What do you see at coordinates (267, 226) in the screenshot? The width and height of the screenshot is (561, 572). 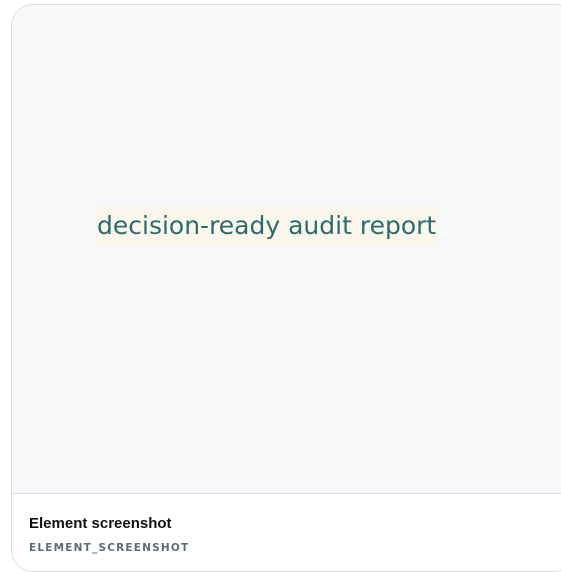 I see `preview-text: decision-ready audit report` at bounding box center [267, 226].